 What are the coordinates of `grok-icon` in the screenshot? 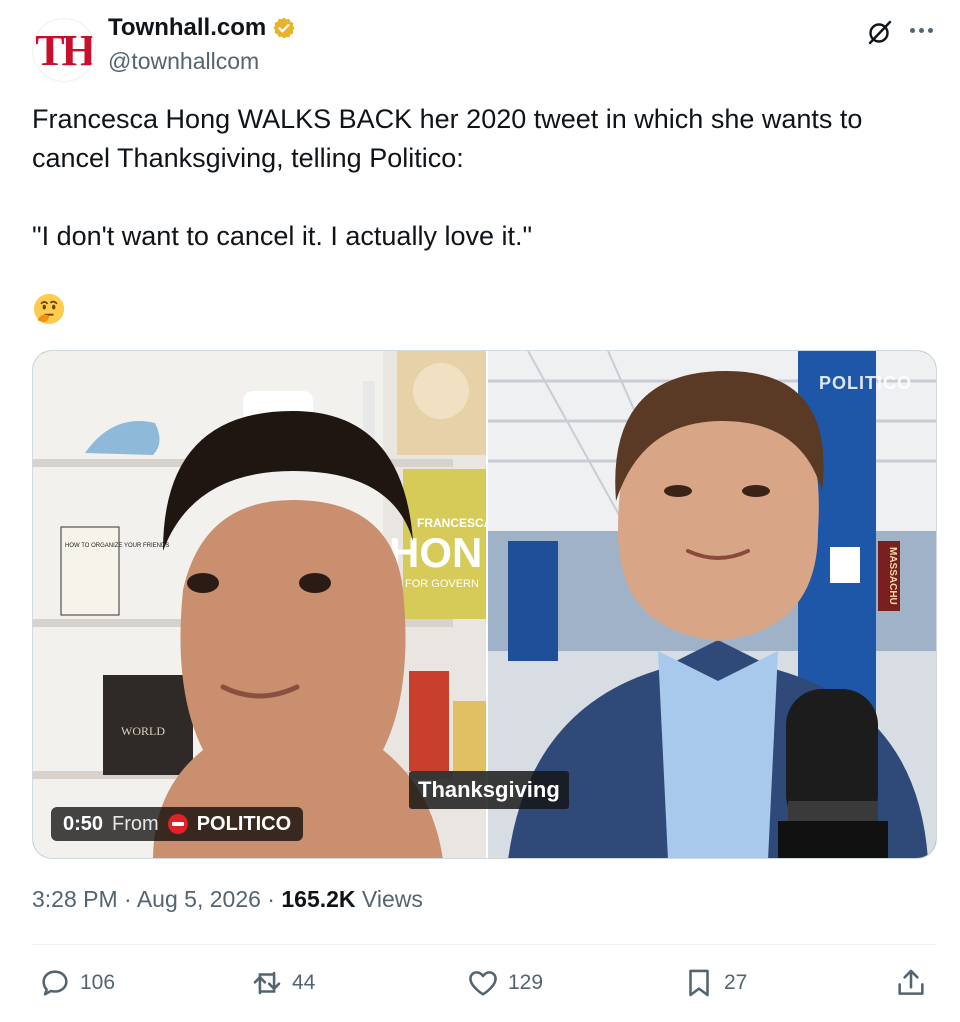 It's located at (880, 32).